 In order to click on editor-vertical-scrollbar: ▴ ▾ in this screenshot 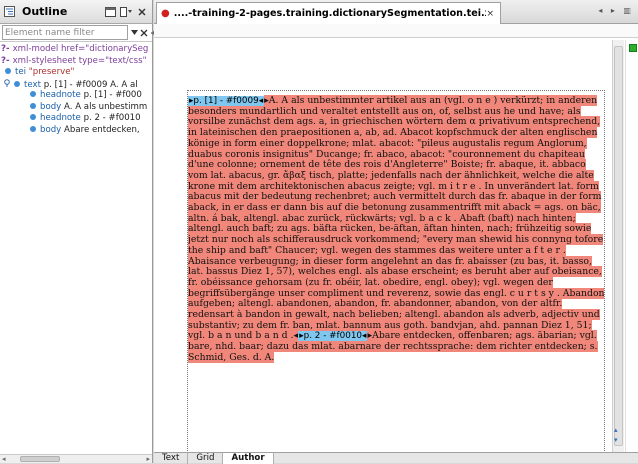, I will do `click(618, 246)`.